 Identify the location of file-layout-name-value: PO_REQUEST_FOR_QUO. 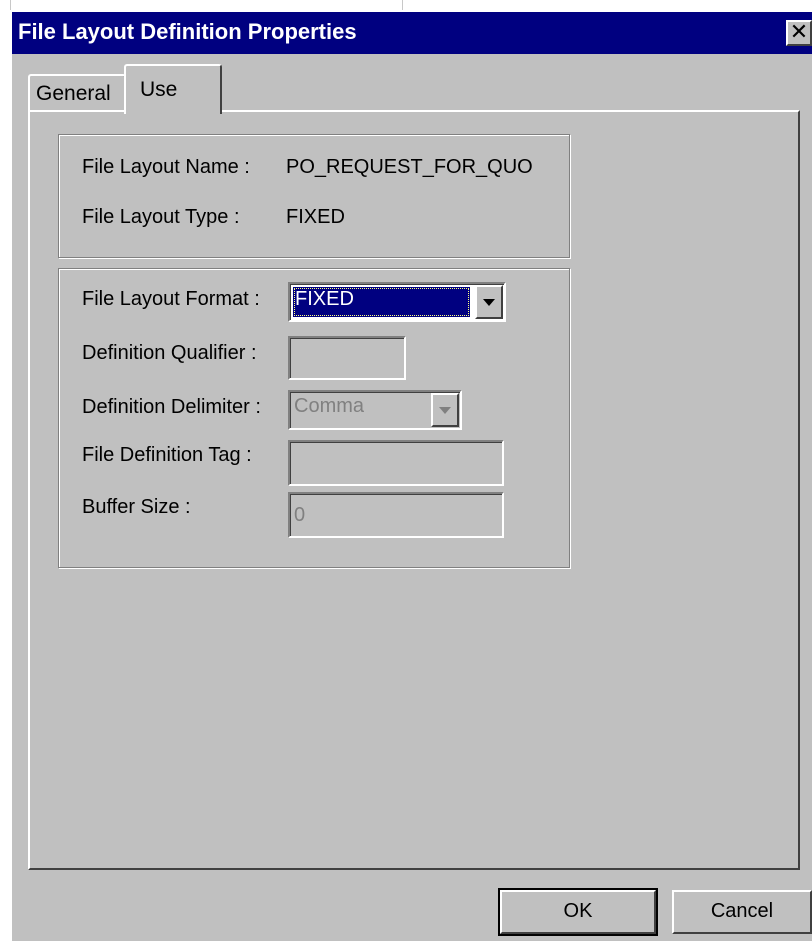
(409, 167).